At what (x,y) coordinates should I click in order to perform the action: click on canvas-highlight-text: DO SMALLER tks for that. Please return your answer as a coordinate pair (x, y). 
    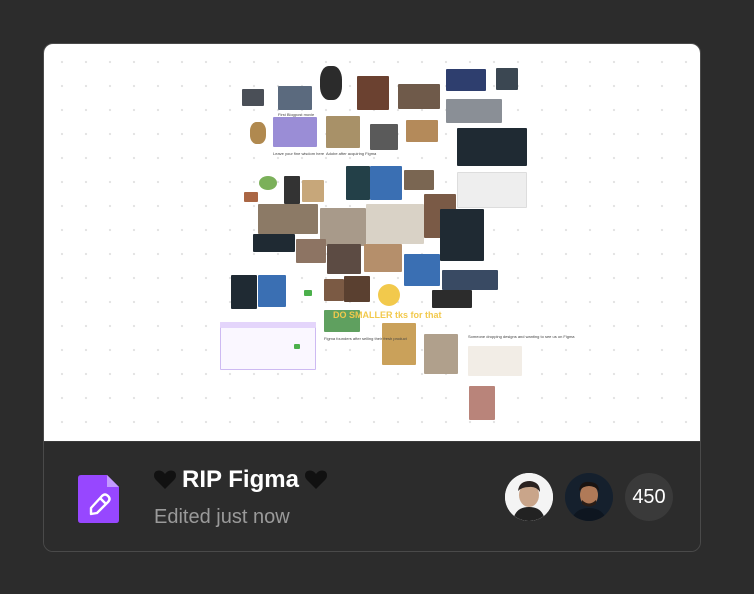
    Looking at the image, I should click on (387, 315).